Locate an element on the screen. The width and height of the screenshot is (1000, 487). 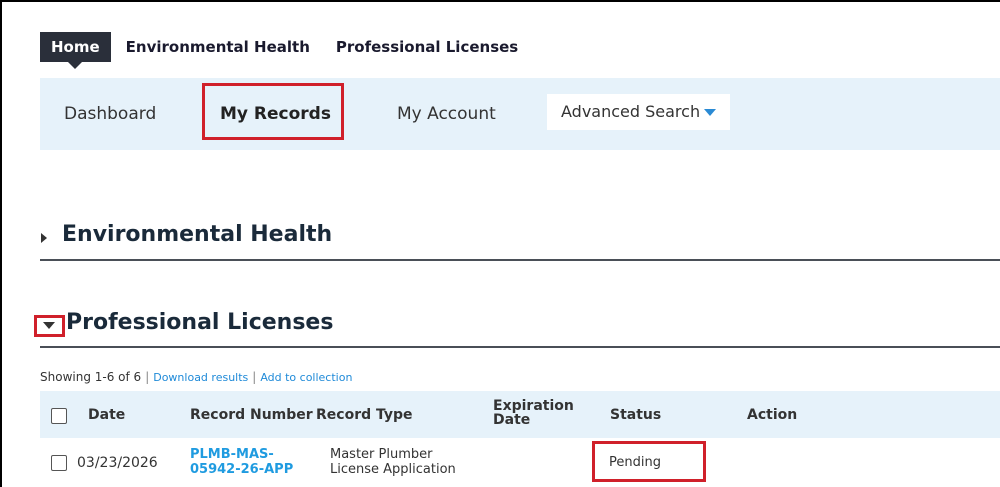
record-number-line1: PLMB-MAS- is located at coordinates (232, 454).